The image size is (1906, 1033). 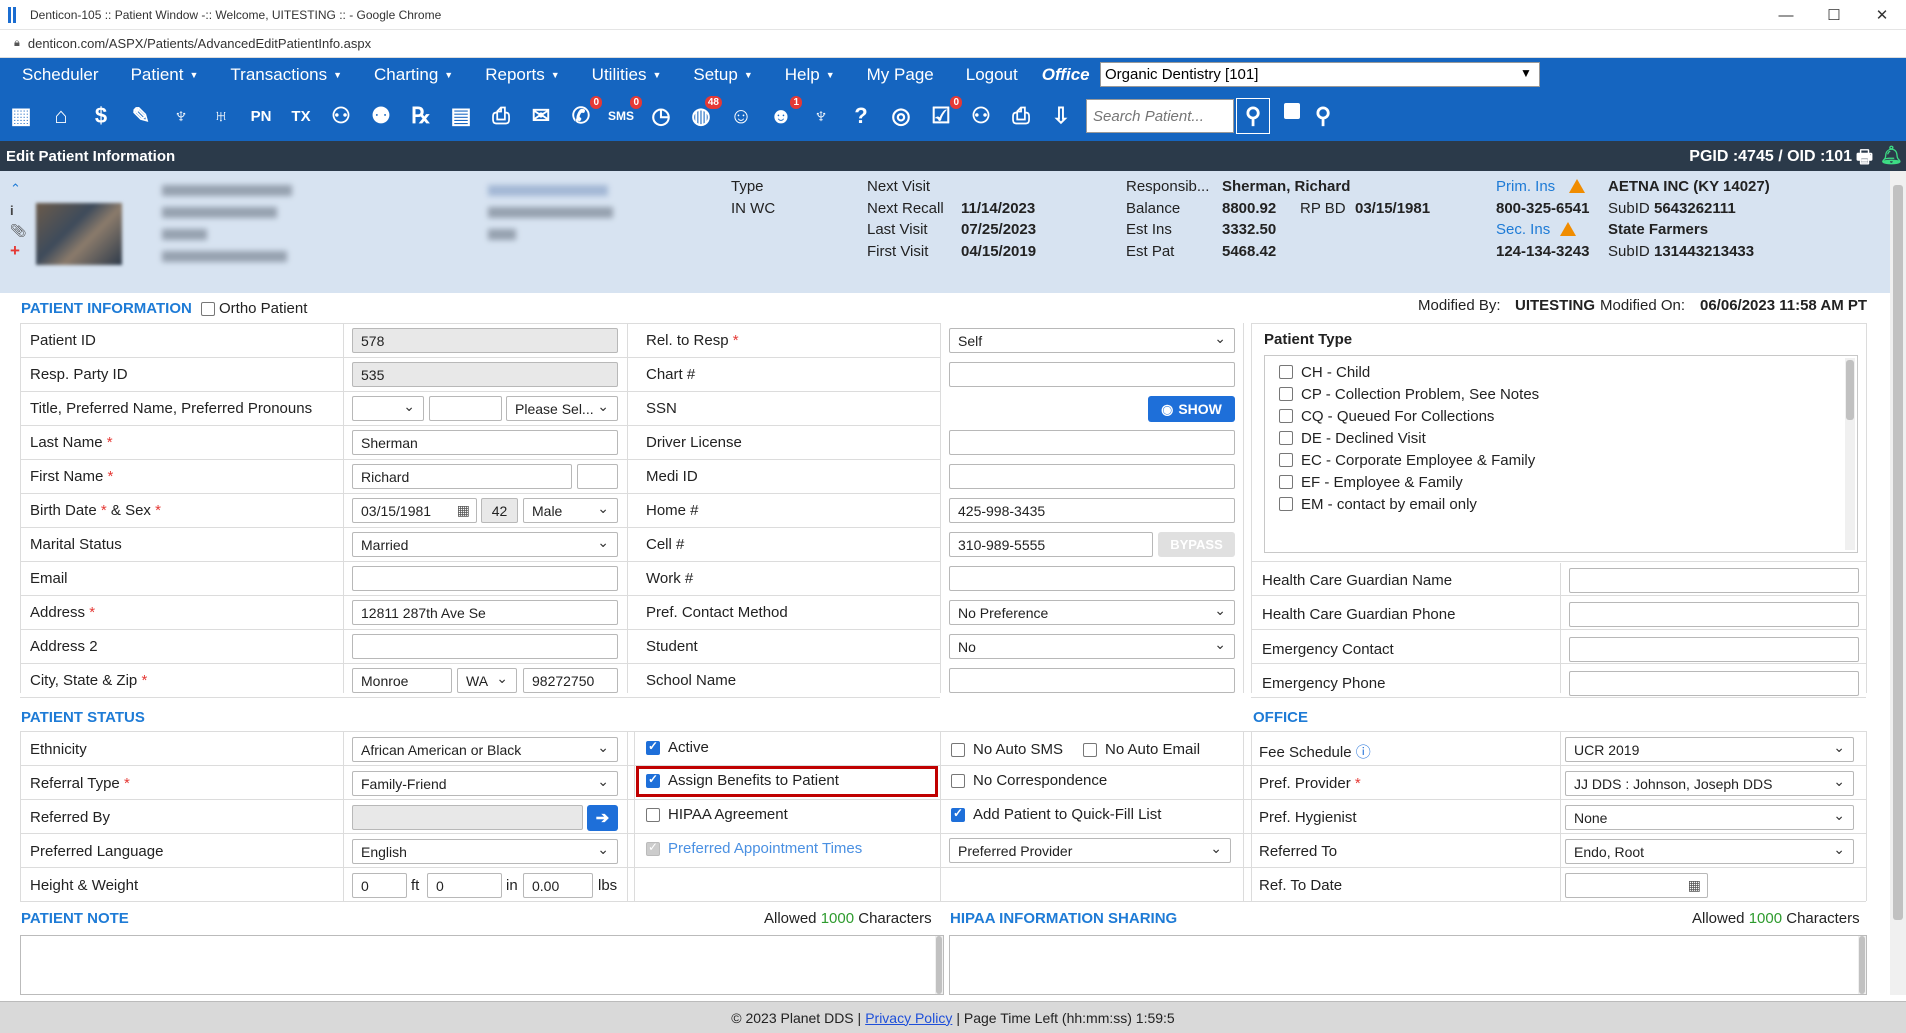 What do you see at coordinates (414, 510) in the screenshot?
I see `birth-date-input: 03/15/1981 ▦` at bounding box center [414, 510].